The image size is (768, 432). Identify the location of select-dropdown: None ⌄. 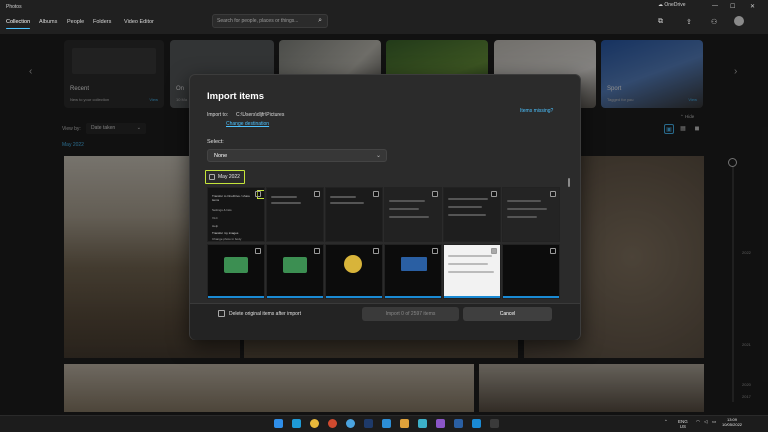
(297, 155).